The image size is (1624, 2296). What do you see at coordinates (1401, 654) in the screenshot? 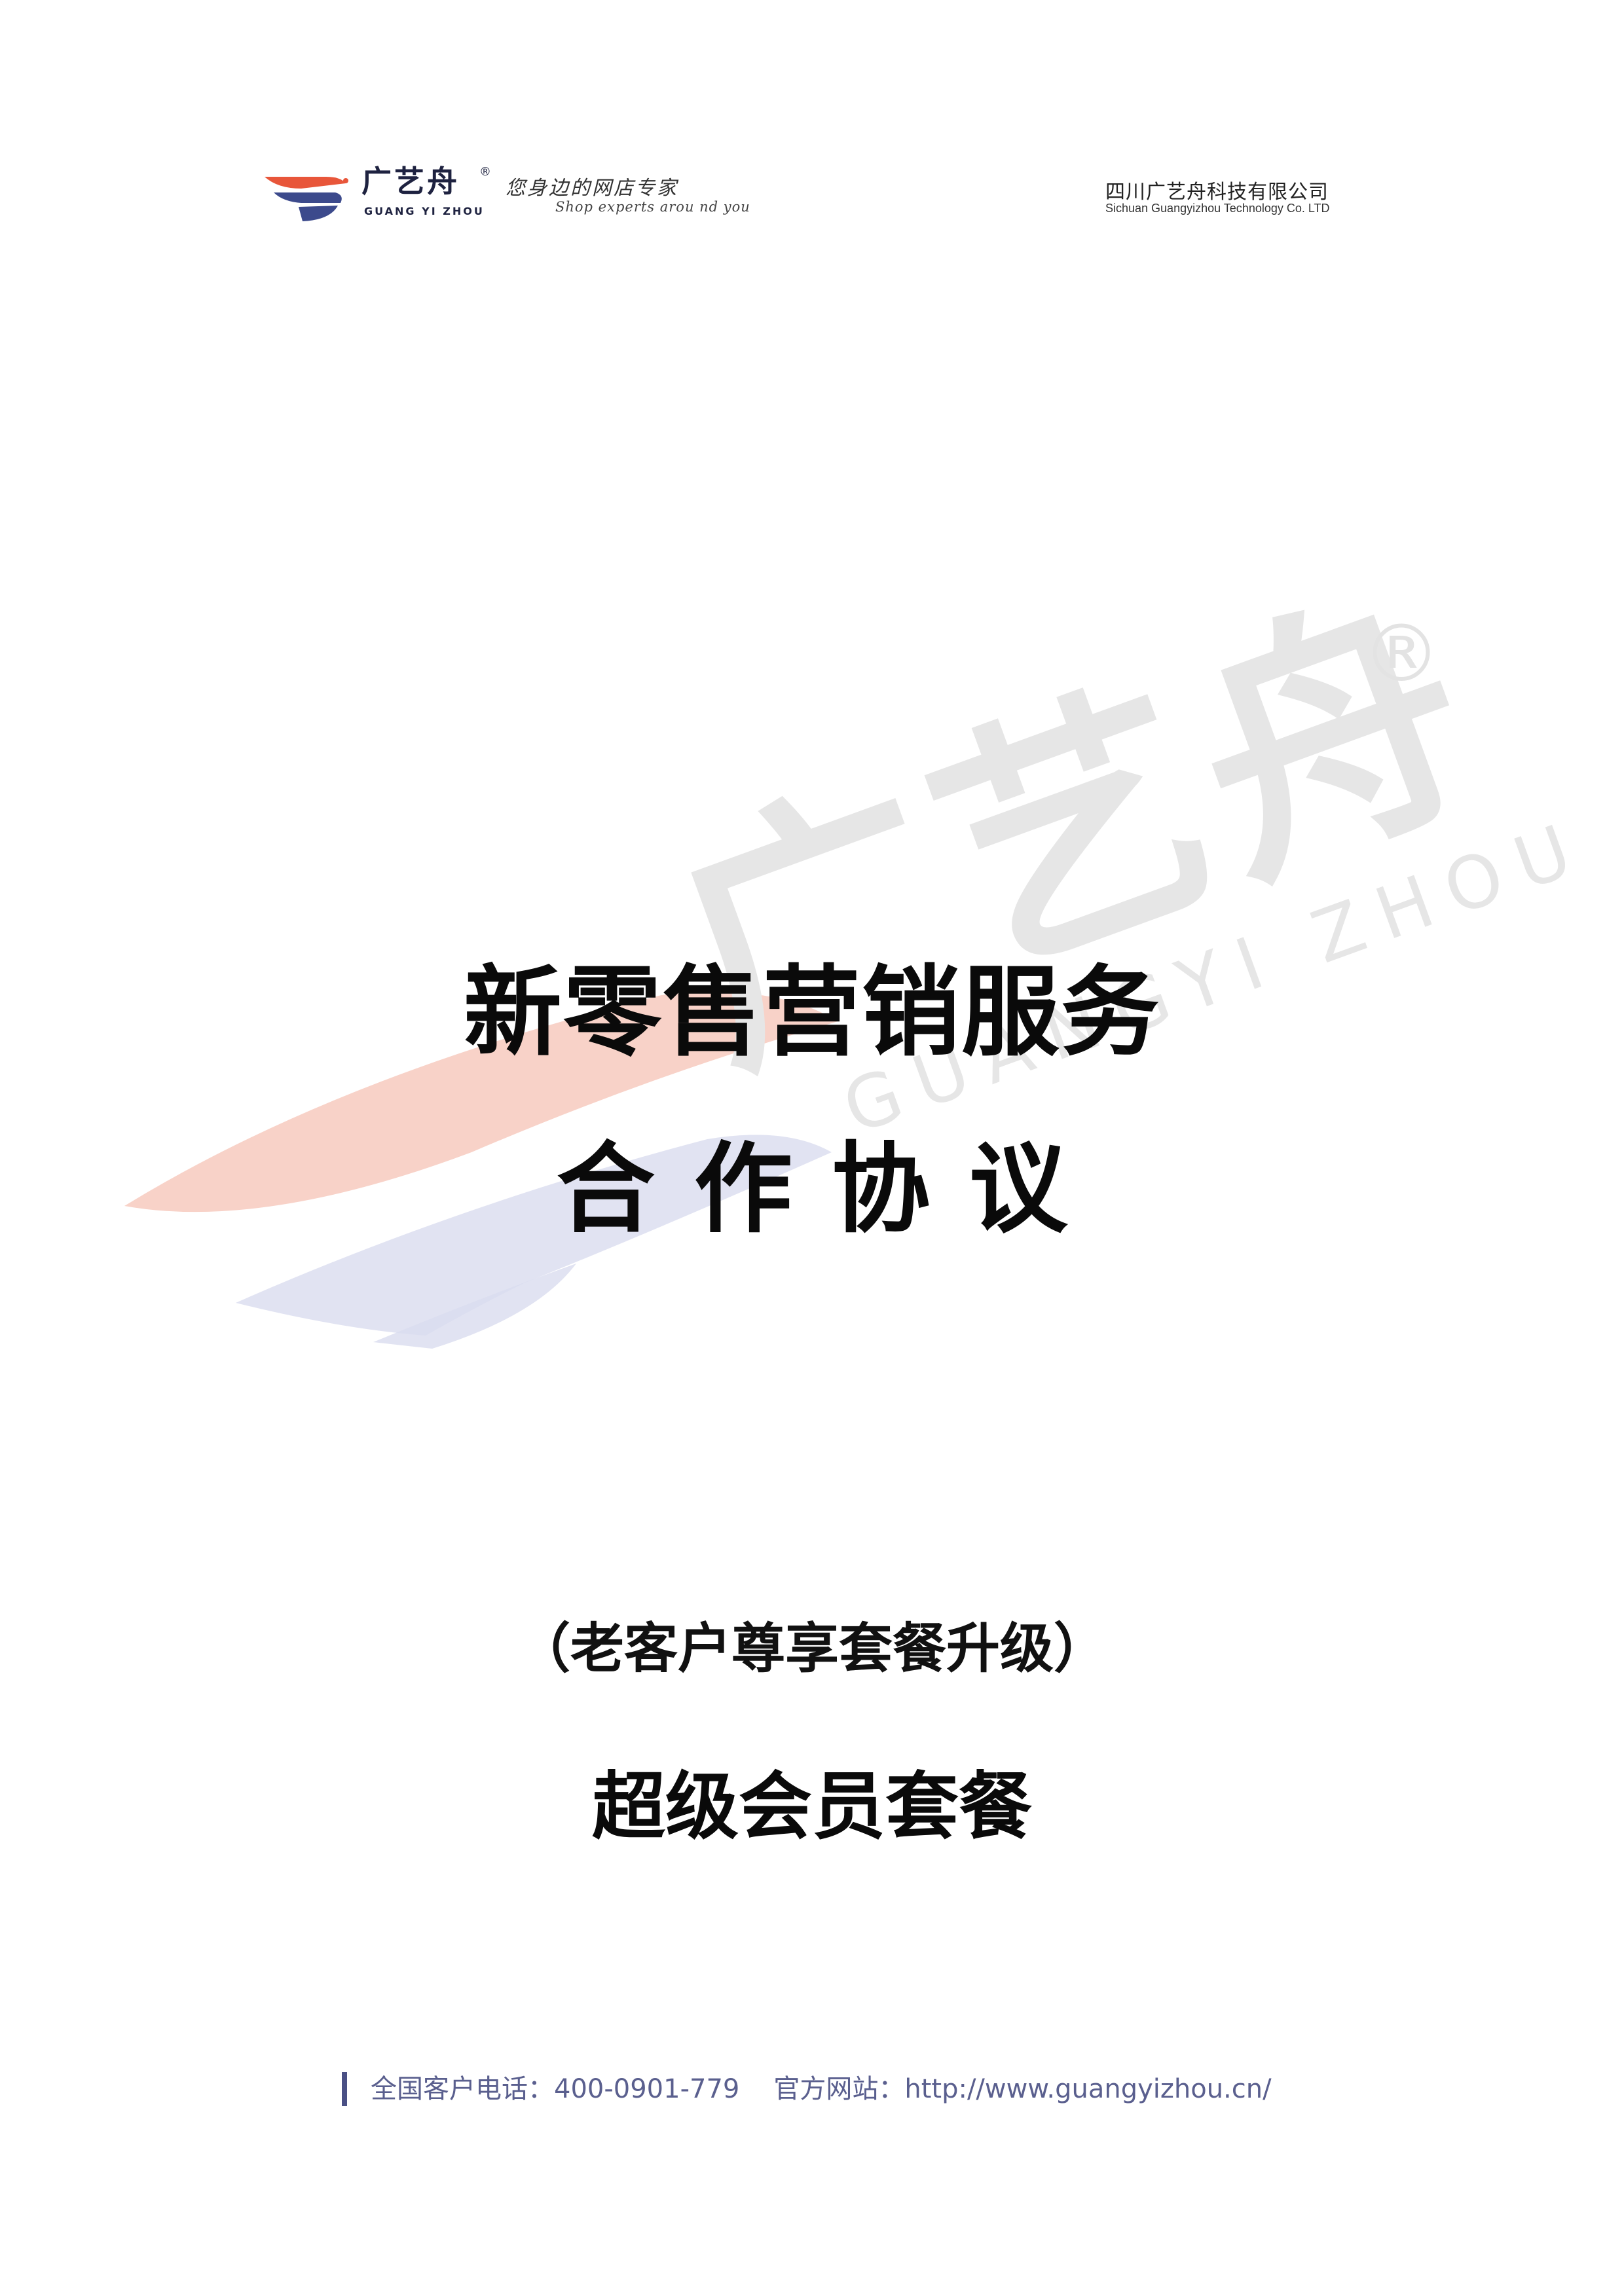
I see `watermark-registered-mark: ®` at bounding box center [1401, 654].